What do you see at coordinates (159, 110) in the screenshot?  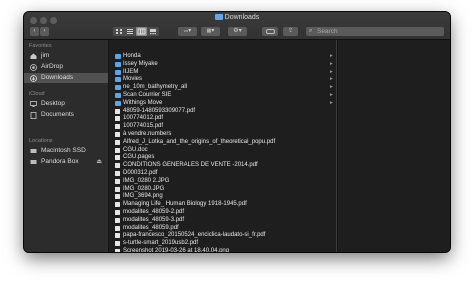 I see `file-name: 48059-1480593309077.pdf` at bounding box center [159, 110].